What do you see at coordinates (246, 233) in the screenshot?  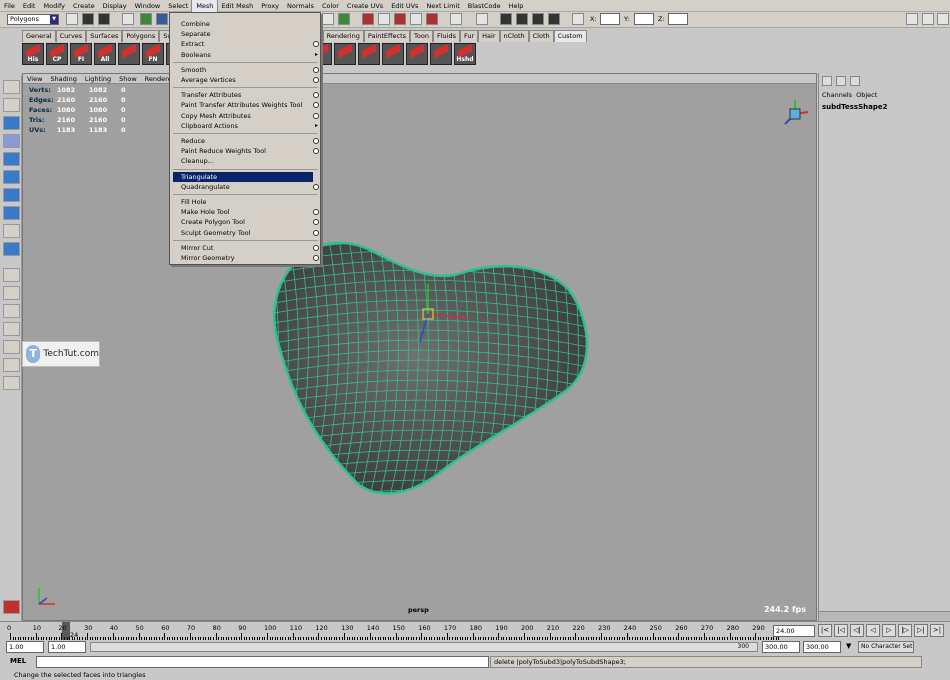 I see `mesh-menu-sculpt-geometry-tool: Sculpt Geometry Tool` at bounding box center [246, 233].